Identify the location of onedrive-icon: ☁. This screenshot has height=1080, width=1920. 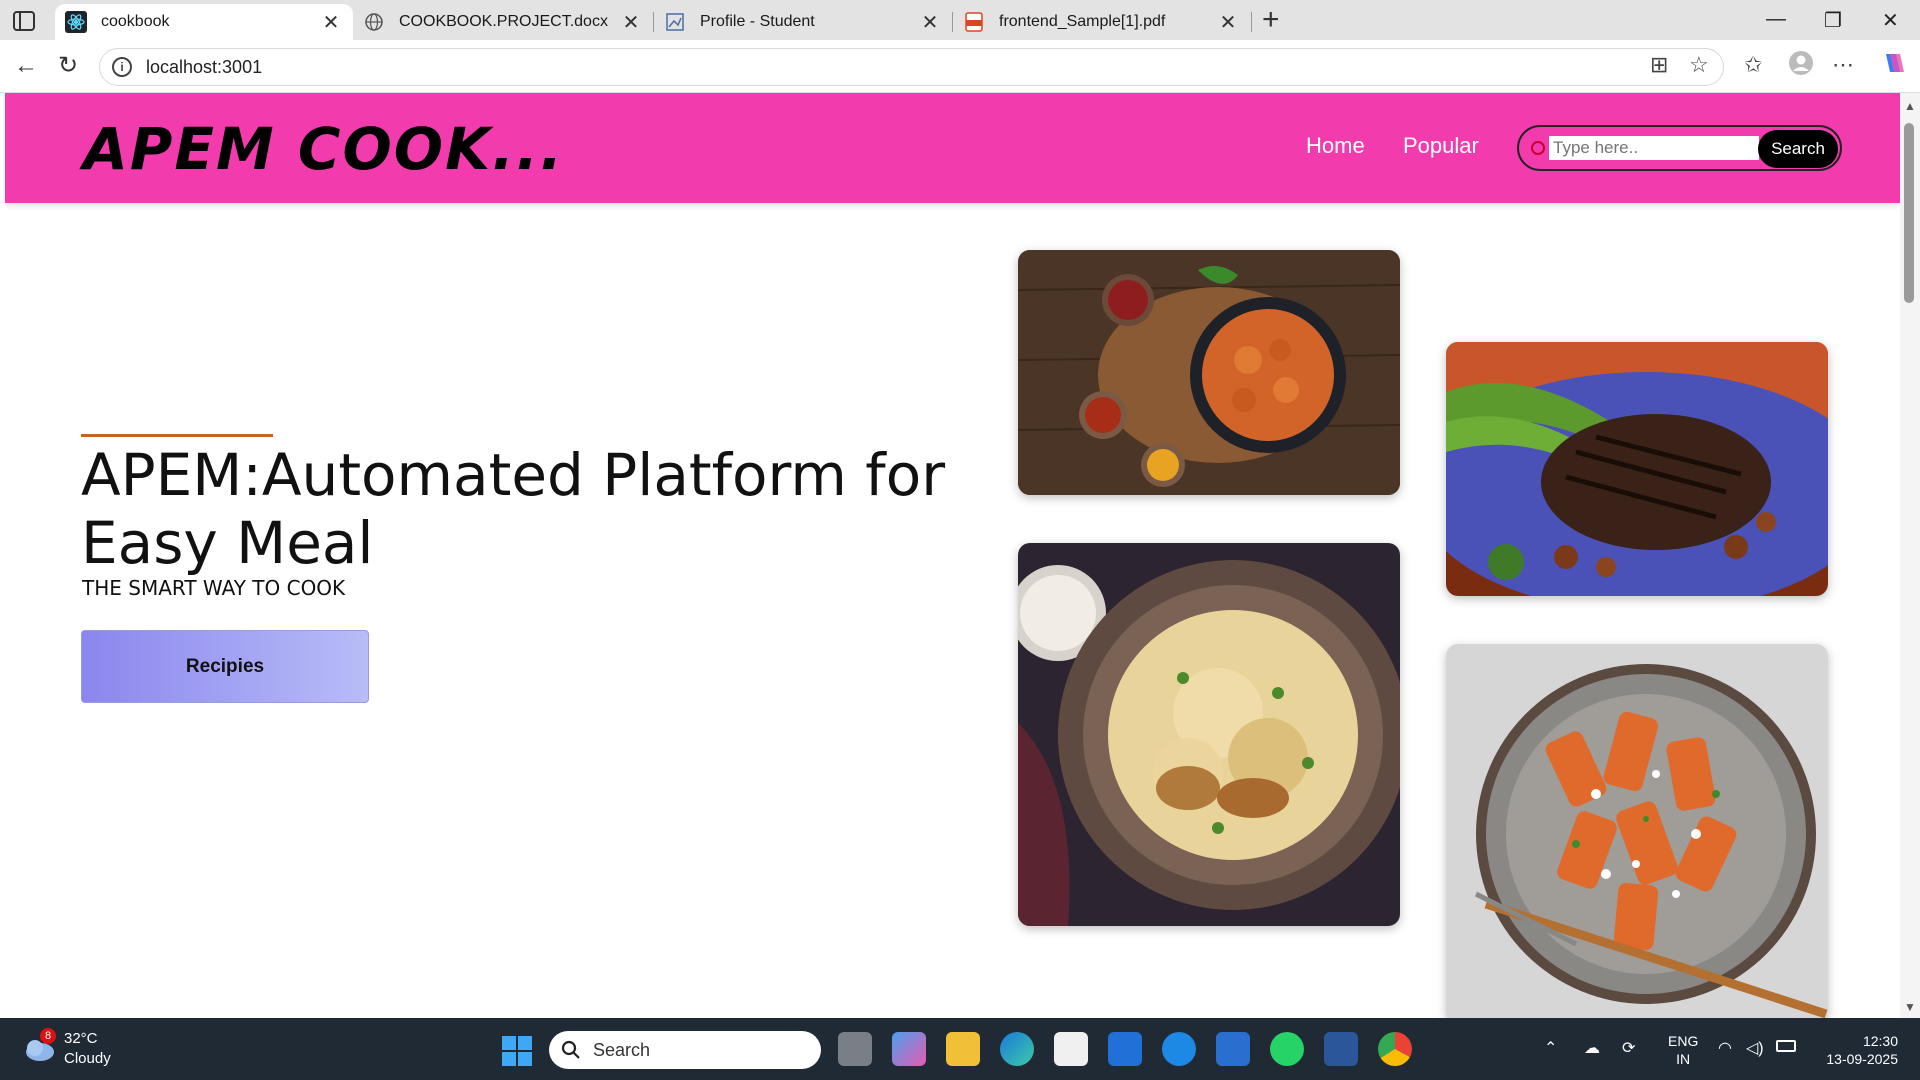
(1592, 1048).